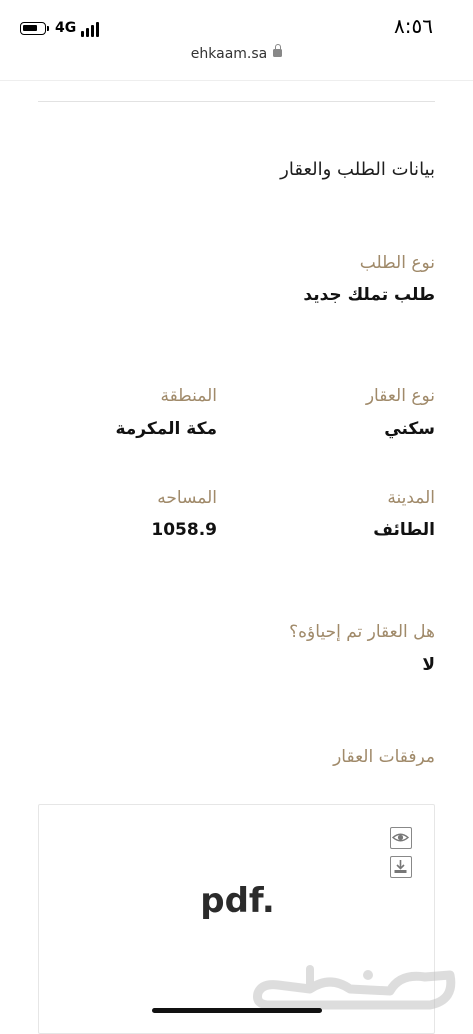  What do you see at coordinates (236, 24) in the screenshot?
I see `status-bar: 4G ٨:٥٦` at bounding box center [236, 24].